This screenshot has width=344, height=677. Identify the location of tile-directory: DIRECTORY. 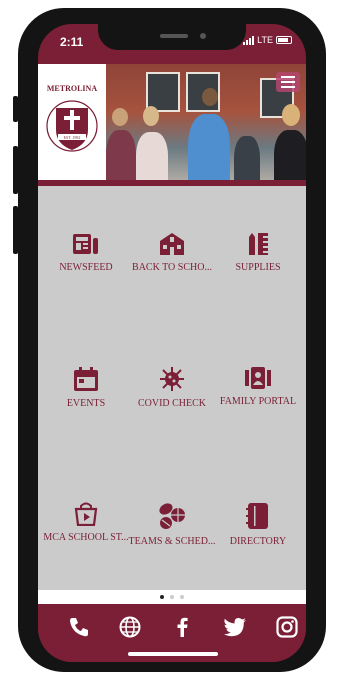
(258, 524).